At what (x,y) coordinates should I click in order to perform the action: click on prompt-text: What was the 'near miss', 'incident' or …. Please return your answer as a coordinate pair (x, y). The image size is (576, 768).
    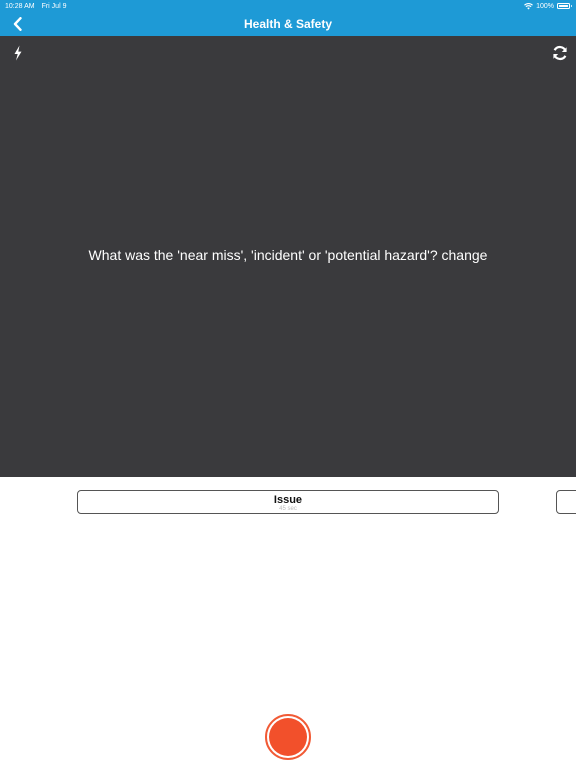
    Looking at the image, I should click on (288, 255).